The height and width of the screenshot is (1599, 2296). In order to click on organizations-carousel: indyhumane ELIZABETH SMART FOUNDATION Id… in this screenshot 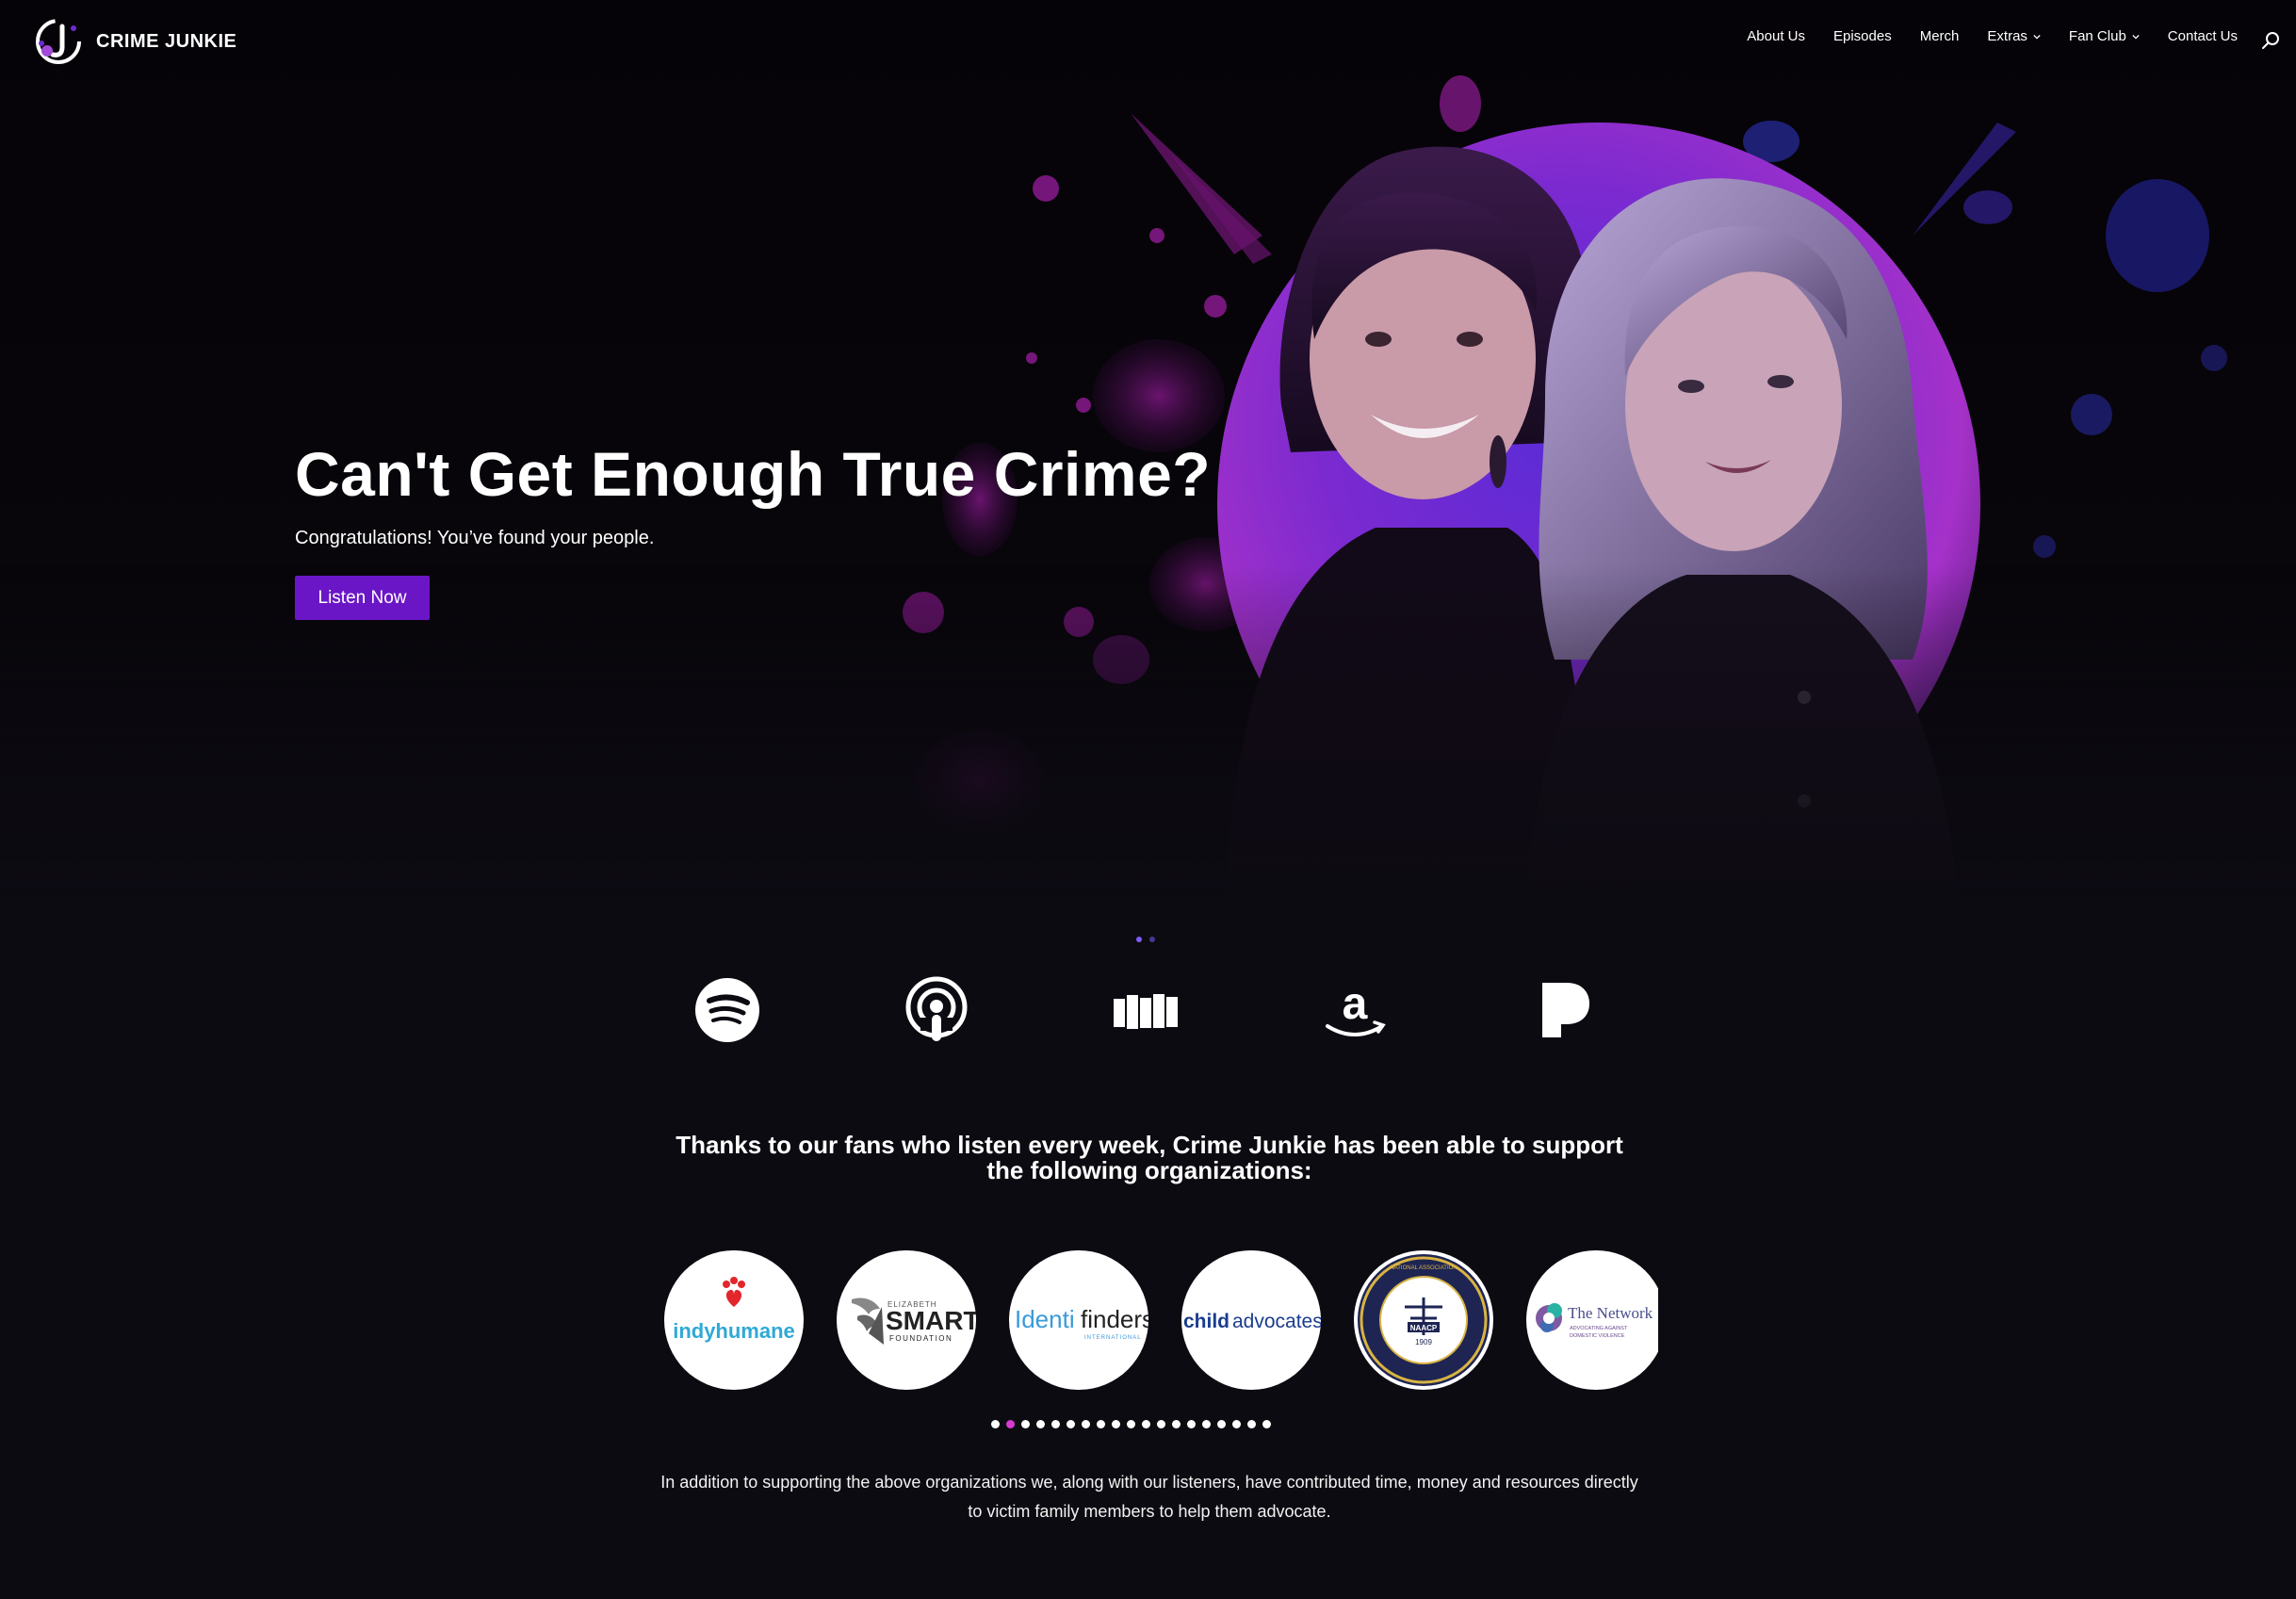, I will do `click(1161, 1320)`.